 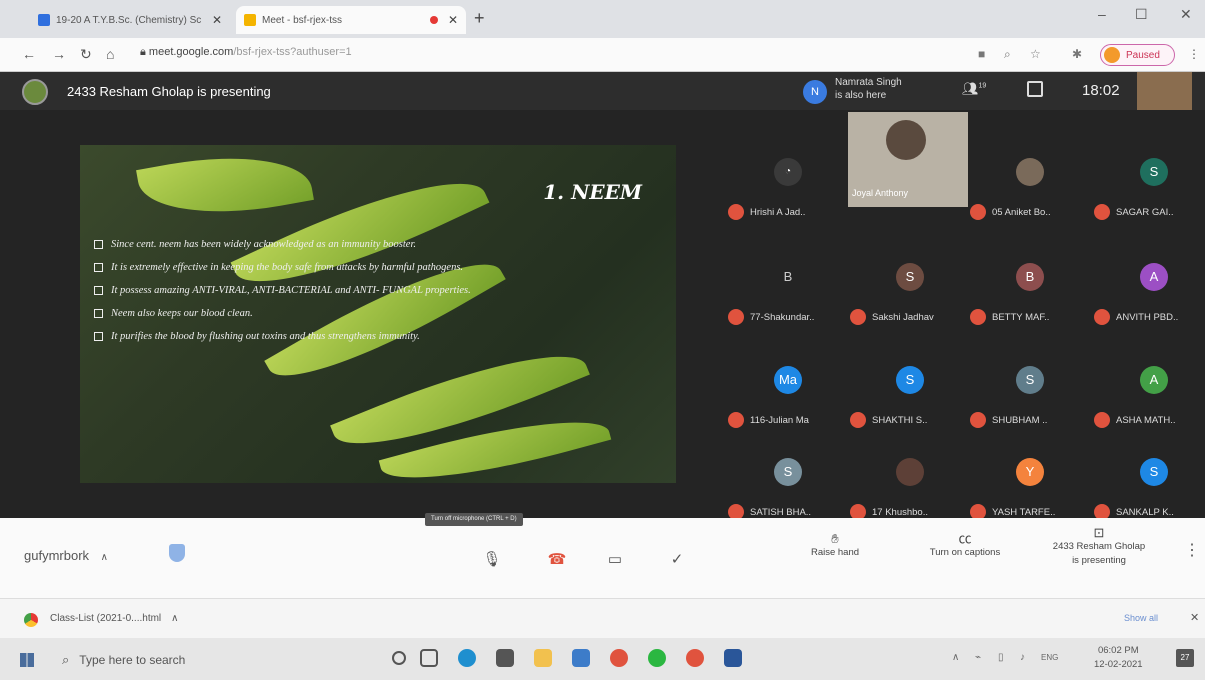 What do you see at coordinates (1149, 420) in the screenshot?
I see `participant-name-row: ASHA MATH..` at bounding box center [1149, 420].